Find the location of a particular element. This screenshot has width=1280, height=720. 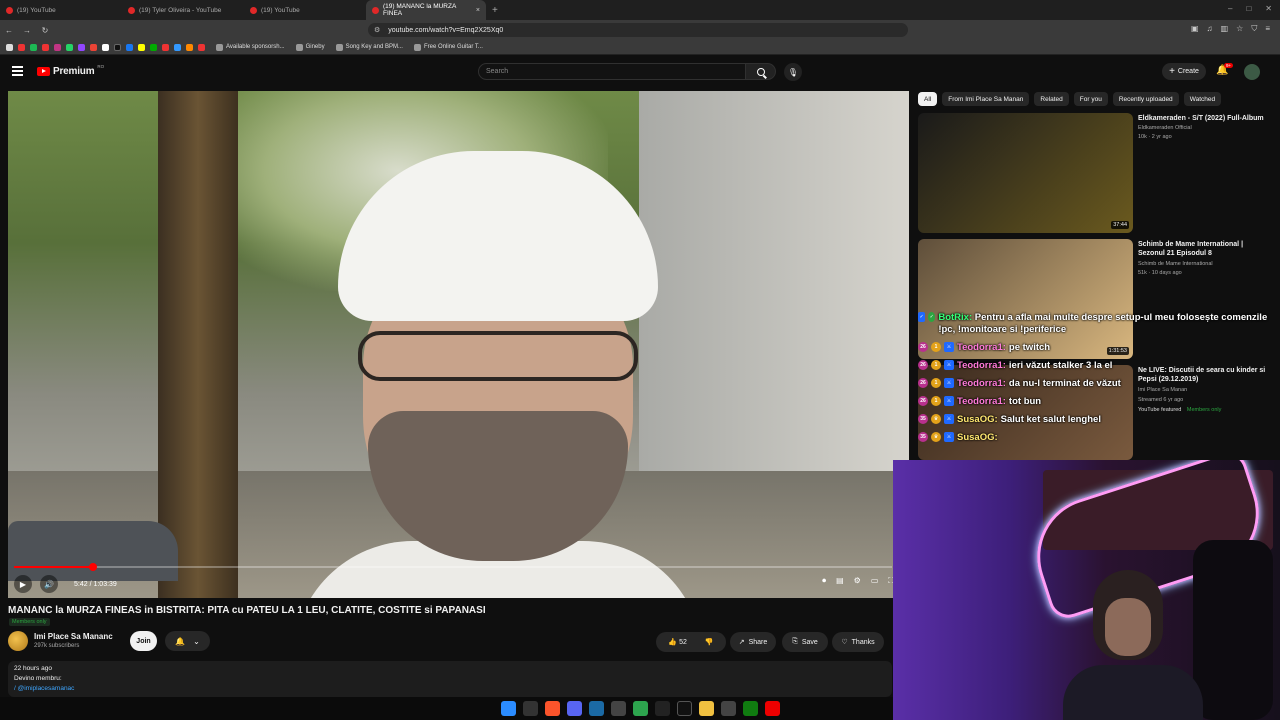

thumbs-down-icon: 👎 is located at coordinates (709, 642).